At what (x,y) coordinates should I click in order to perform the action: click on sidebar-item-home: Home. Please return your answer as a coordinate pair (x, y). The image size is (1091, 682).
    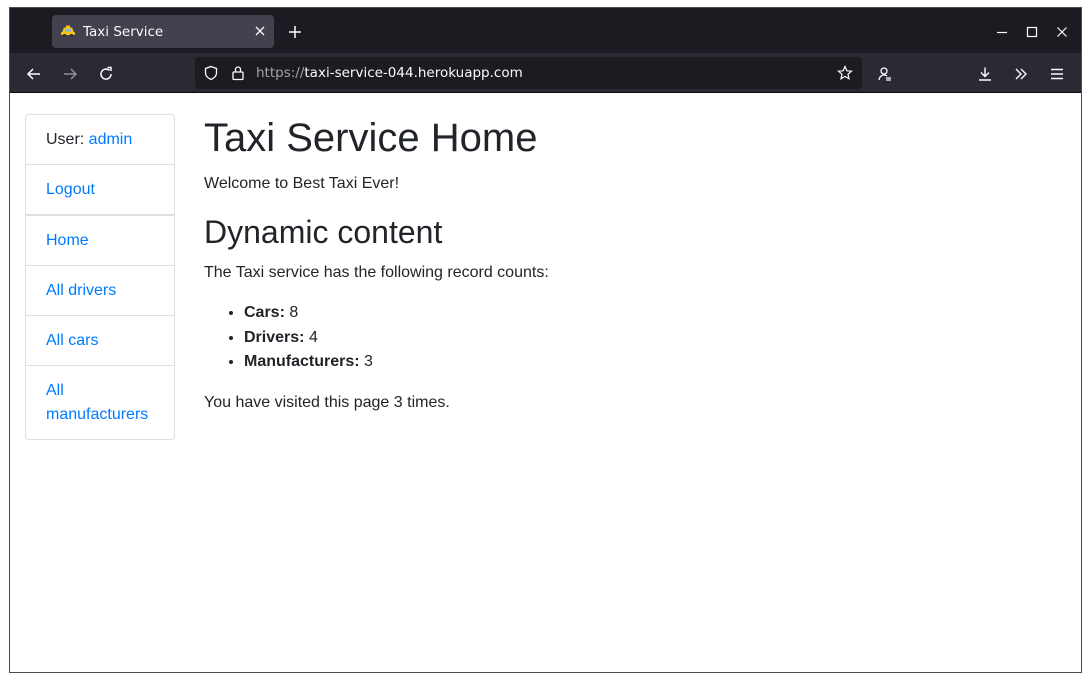
    Looking at the image, I should click on (100, 241).